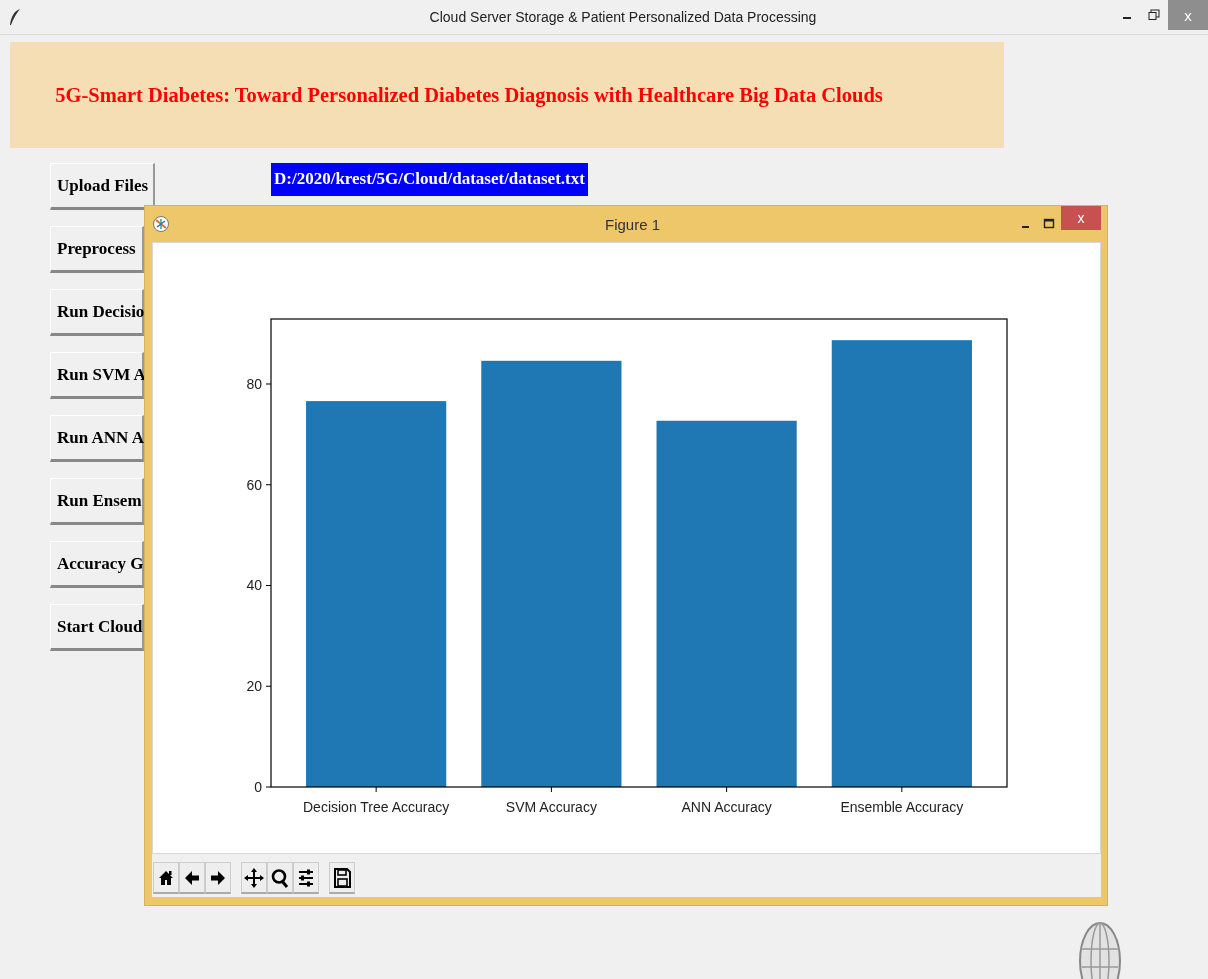  I want to click on tick-label: 20, so click(254, 686).